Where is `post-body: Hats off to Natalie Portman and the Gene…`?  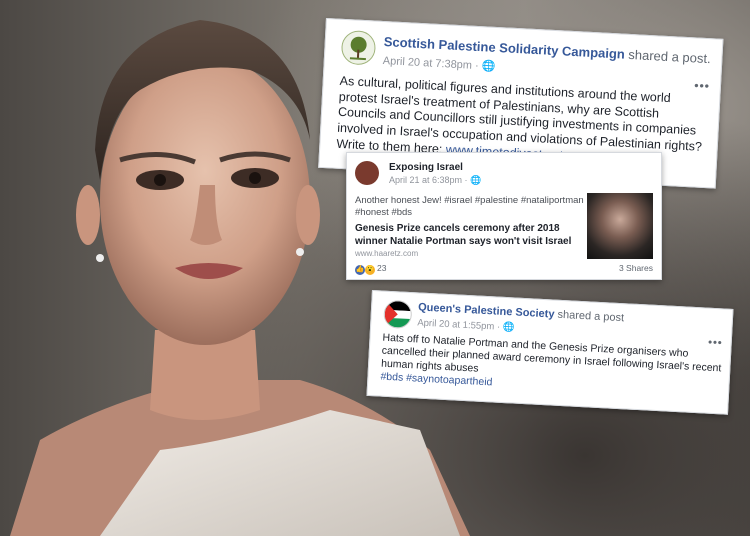
post-body: Hats off to Natalie Portman and the Gene… is located at coordinates (551, 367).